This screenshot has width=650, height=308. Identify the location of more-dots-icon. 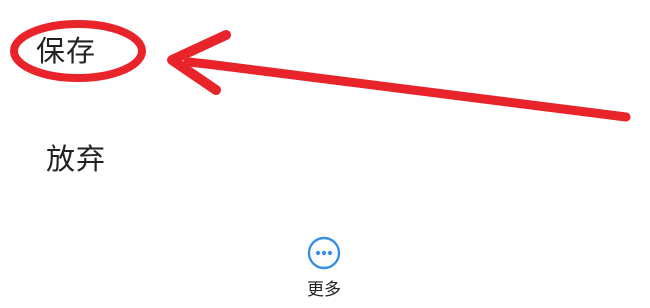
(324, 253).